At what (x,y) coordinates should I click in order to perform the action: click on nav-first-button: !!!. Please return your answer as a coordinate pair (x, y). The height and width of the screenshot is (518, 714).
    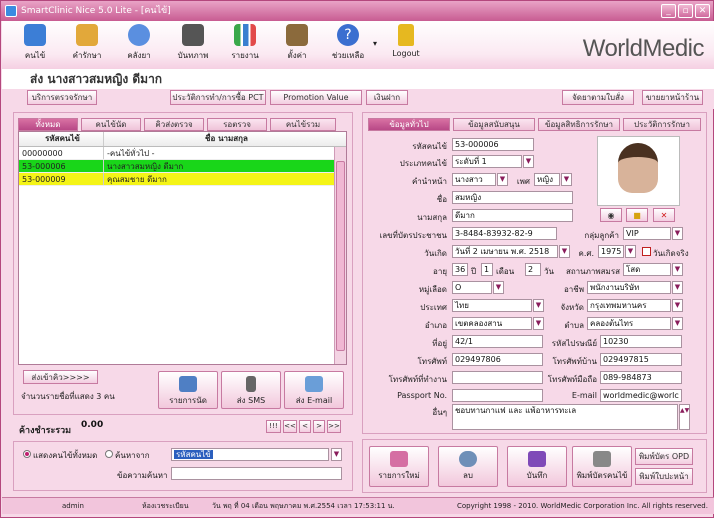
    Looking at the image, I should click on (273, 426).